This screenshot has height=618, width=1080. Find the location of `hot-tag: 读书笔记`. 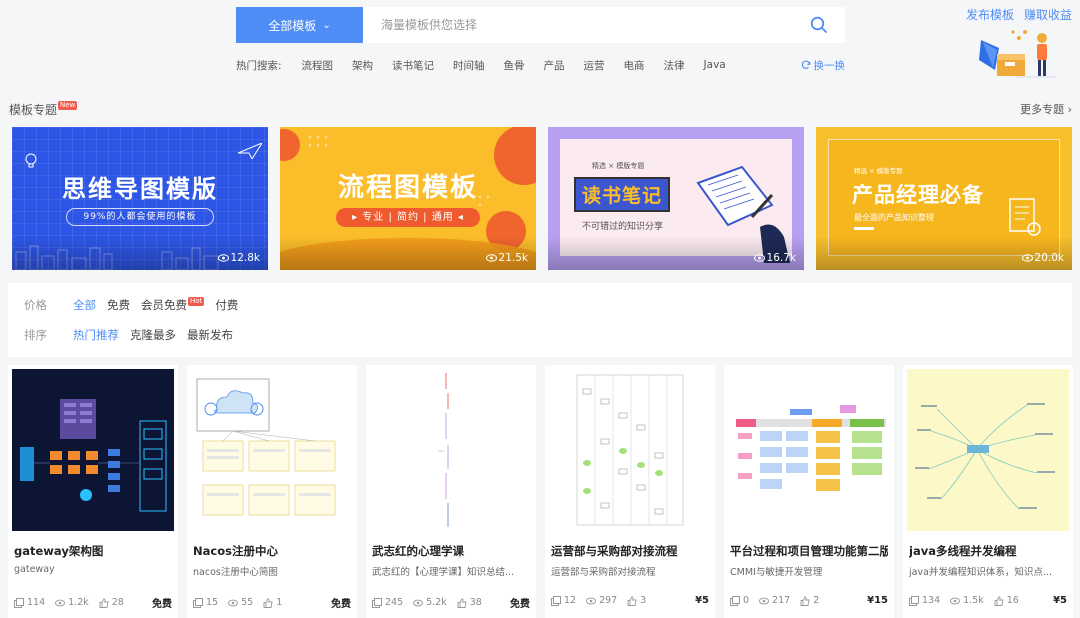

hot-tag: 读书笔记 is located at coordinates (413, 65).